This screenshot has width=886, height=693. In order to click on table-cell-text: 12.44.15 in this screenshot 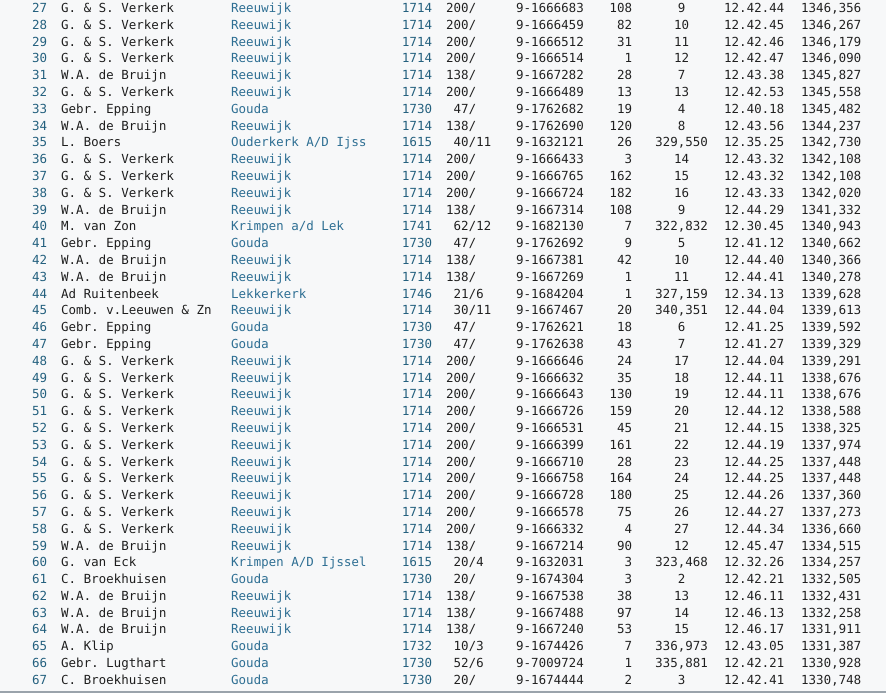, I will do `click(754, 428)`.